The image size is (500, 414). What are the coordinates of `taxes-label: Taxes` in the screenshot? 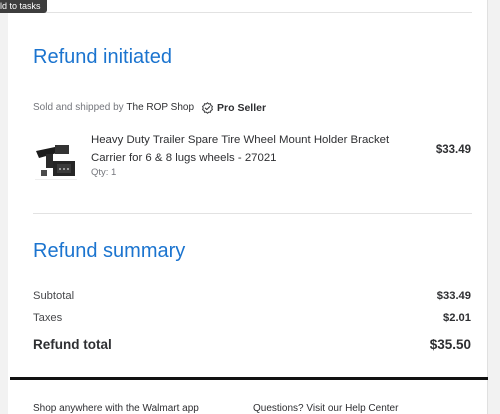 It's located at (48, 318).